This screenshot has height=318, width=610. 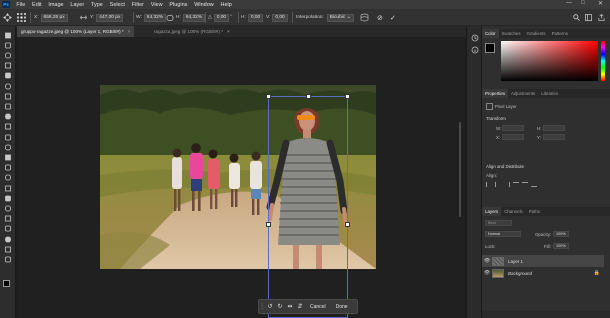 I want to click on warp-mode-icon, so click(x=364, y=17).